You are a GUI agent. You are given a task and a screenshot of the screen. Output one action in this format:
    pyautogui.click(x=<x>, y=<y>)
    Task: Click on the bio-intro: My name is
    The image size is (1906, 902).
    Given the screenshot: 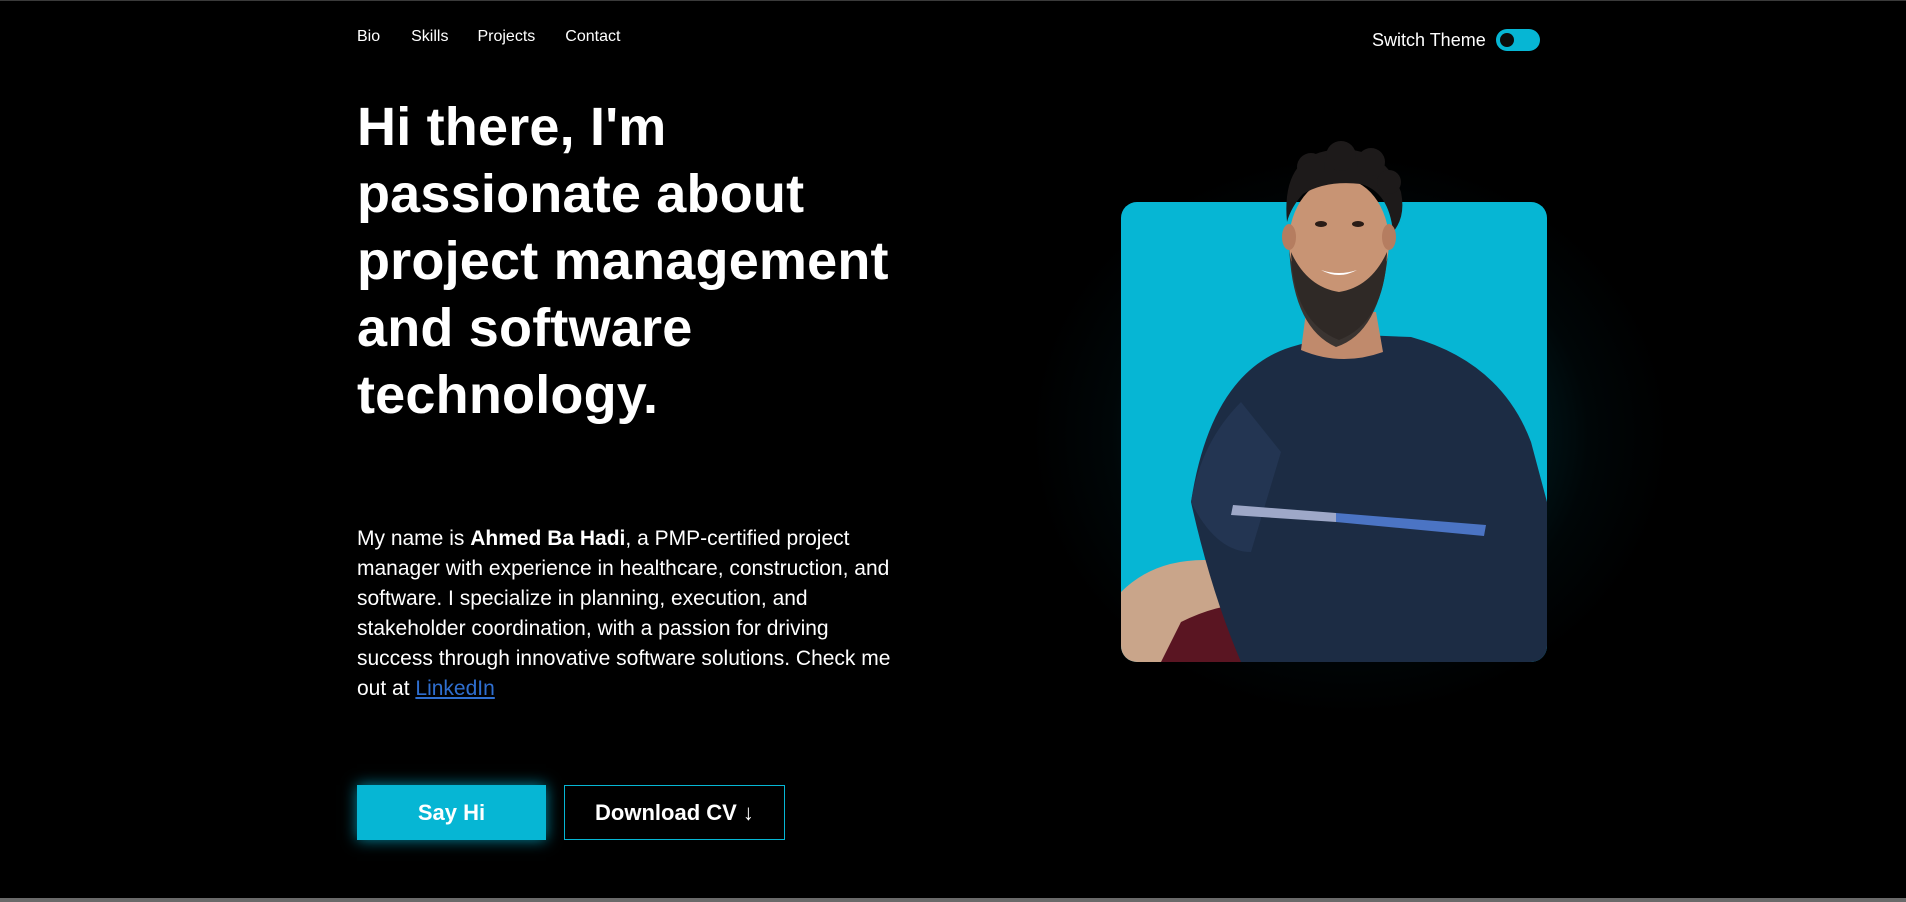 What is the action you would take?
    pyautogui.click(x=414, y=538)
    